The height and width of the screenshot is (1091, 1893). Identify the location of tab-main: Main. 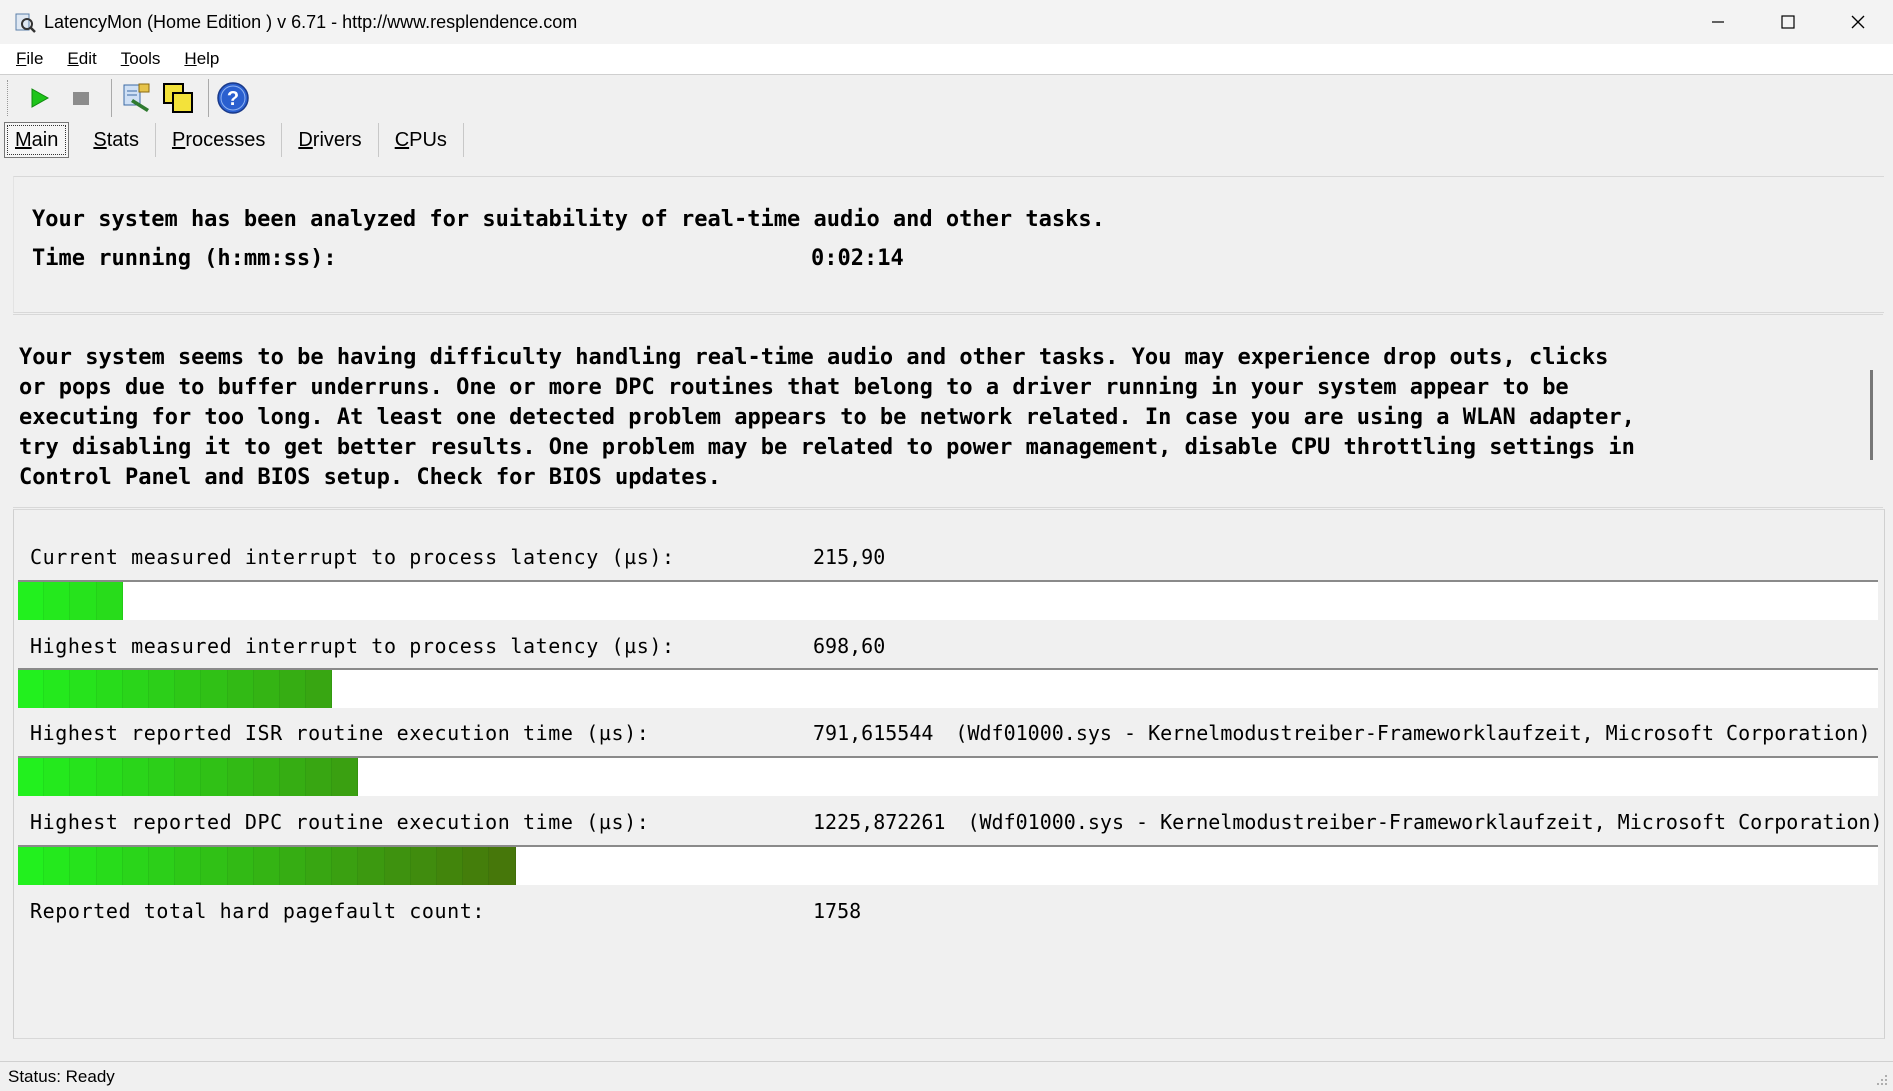
(37, 140).